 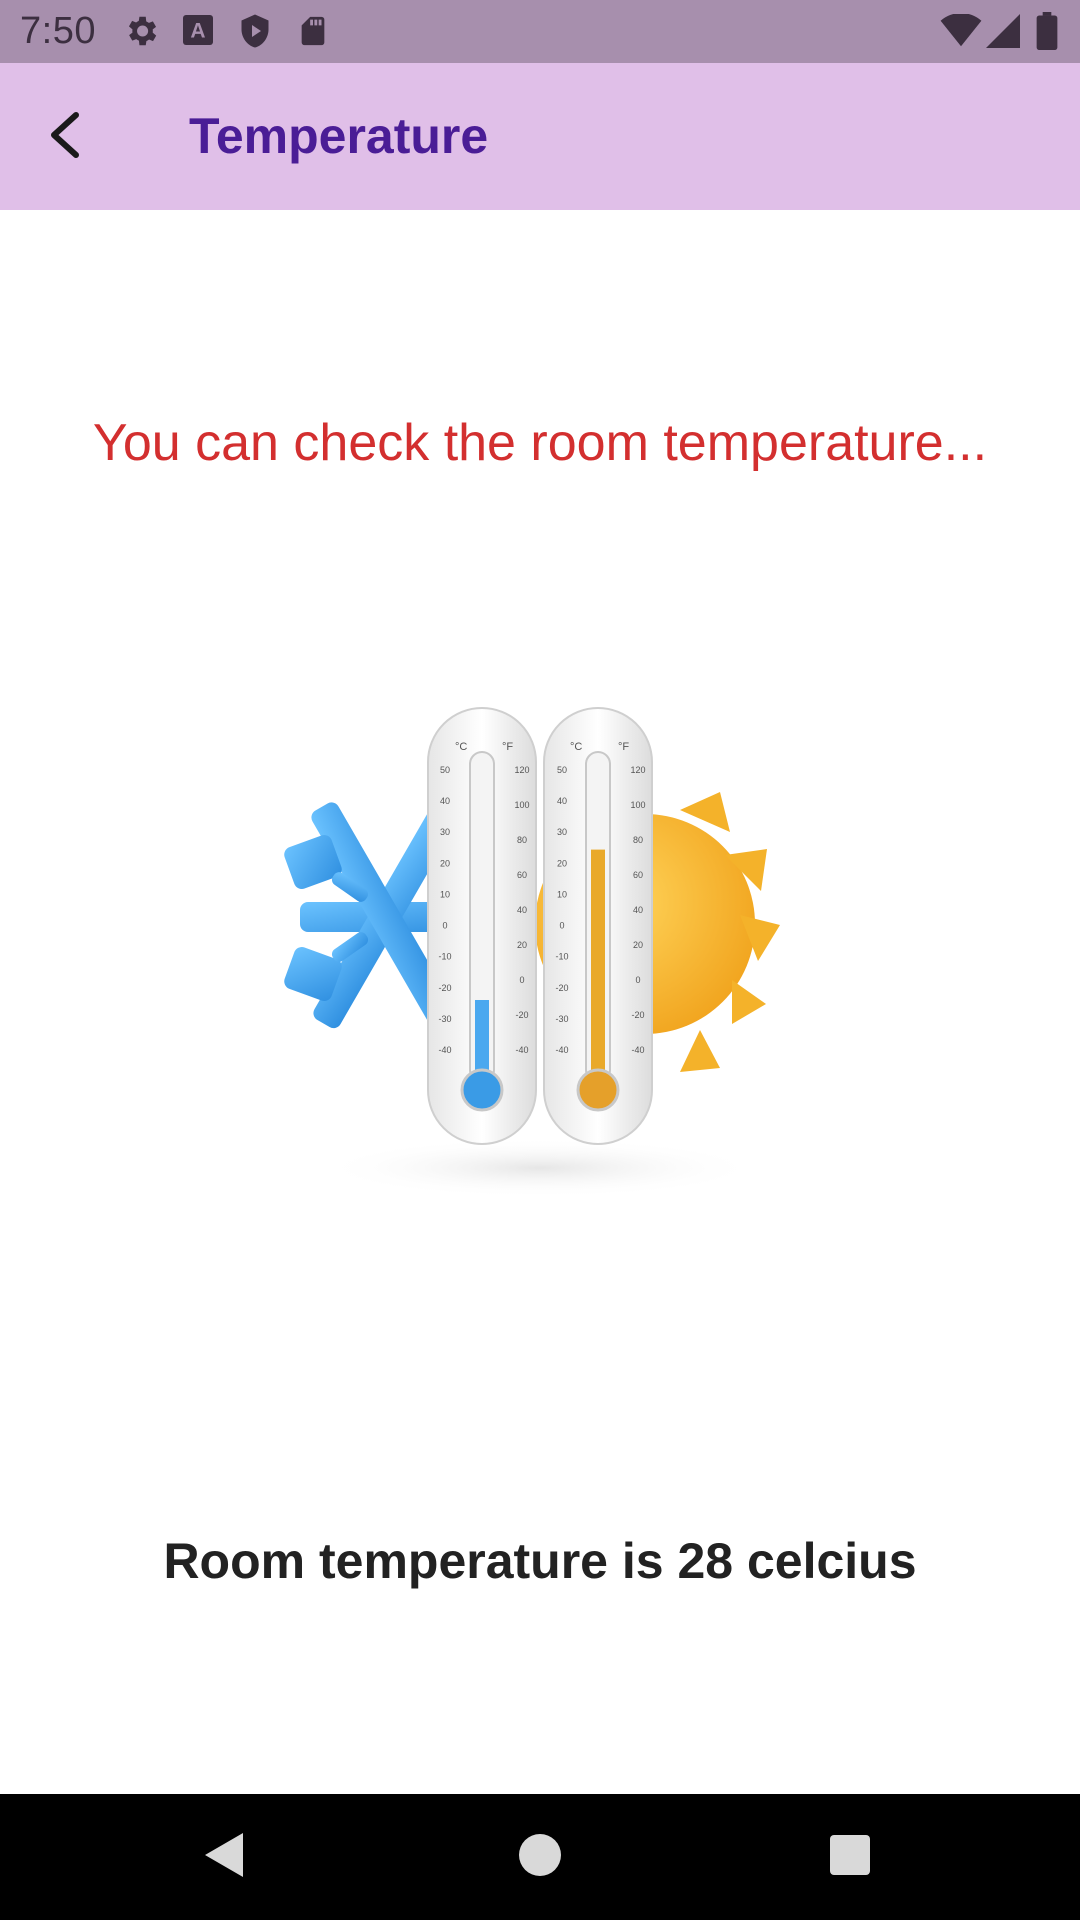 I want to click on arrow-back-icon, so click(x=66, y=137).